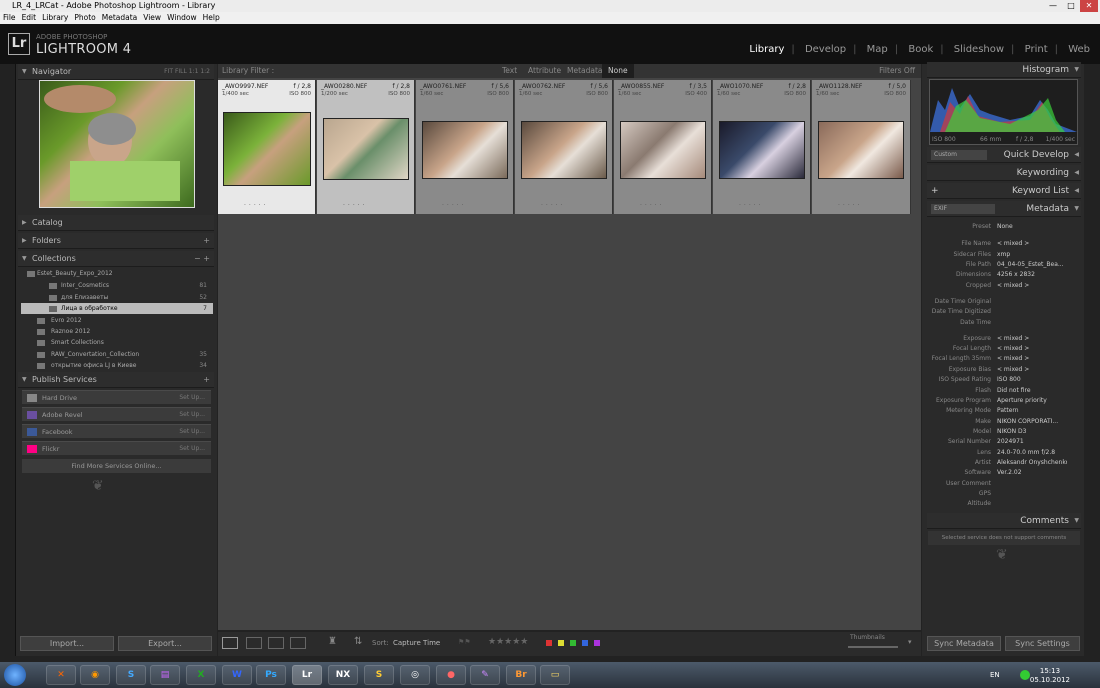 This screenshot has width=1100, height=688. Describe the element at coordinates (379, 675) in the screenshot. I see `app-s-icon: S` at that location.